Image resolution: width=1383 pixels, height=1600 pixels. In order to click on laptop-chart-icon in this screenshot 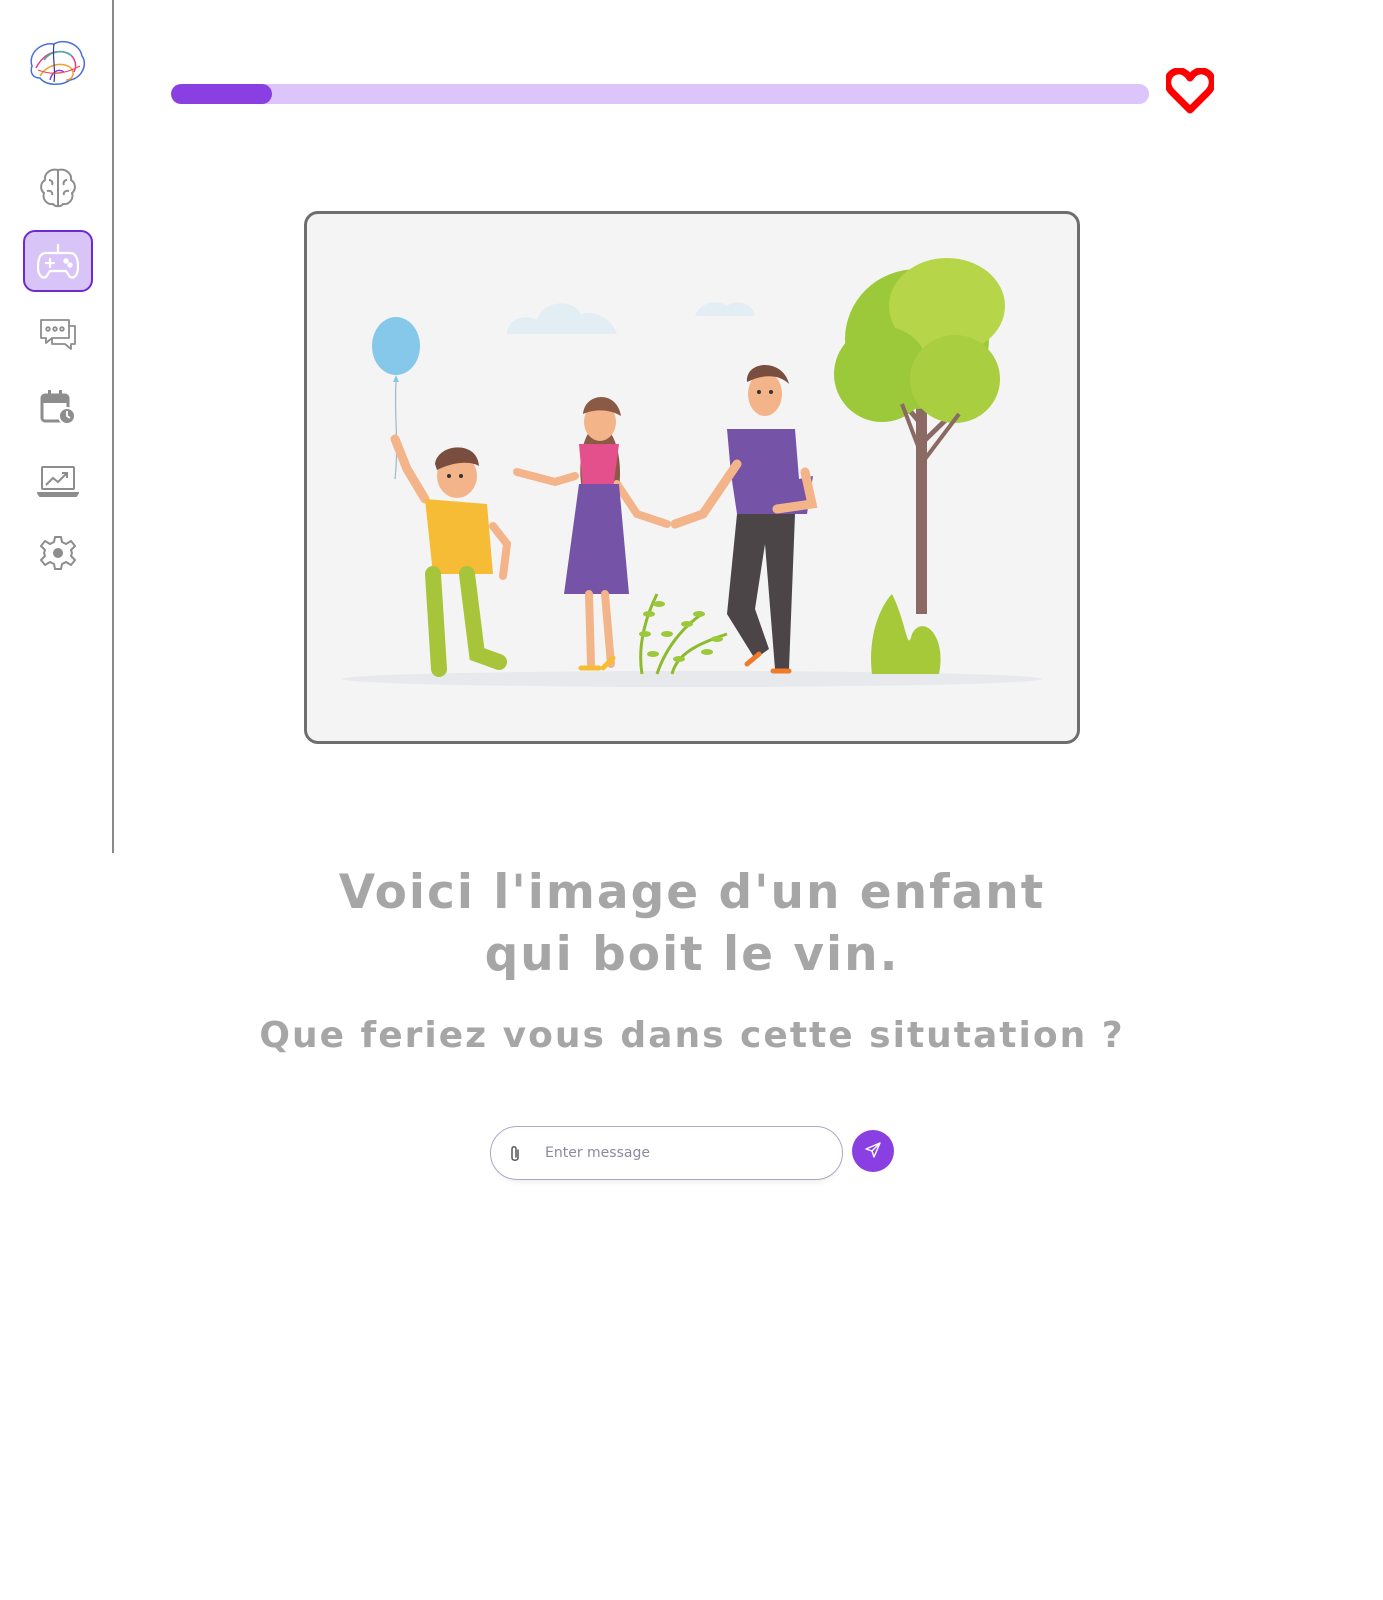, I will do `click(58, 481)`.